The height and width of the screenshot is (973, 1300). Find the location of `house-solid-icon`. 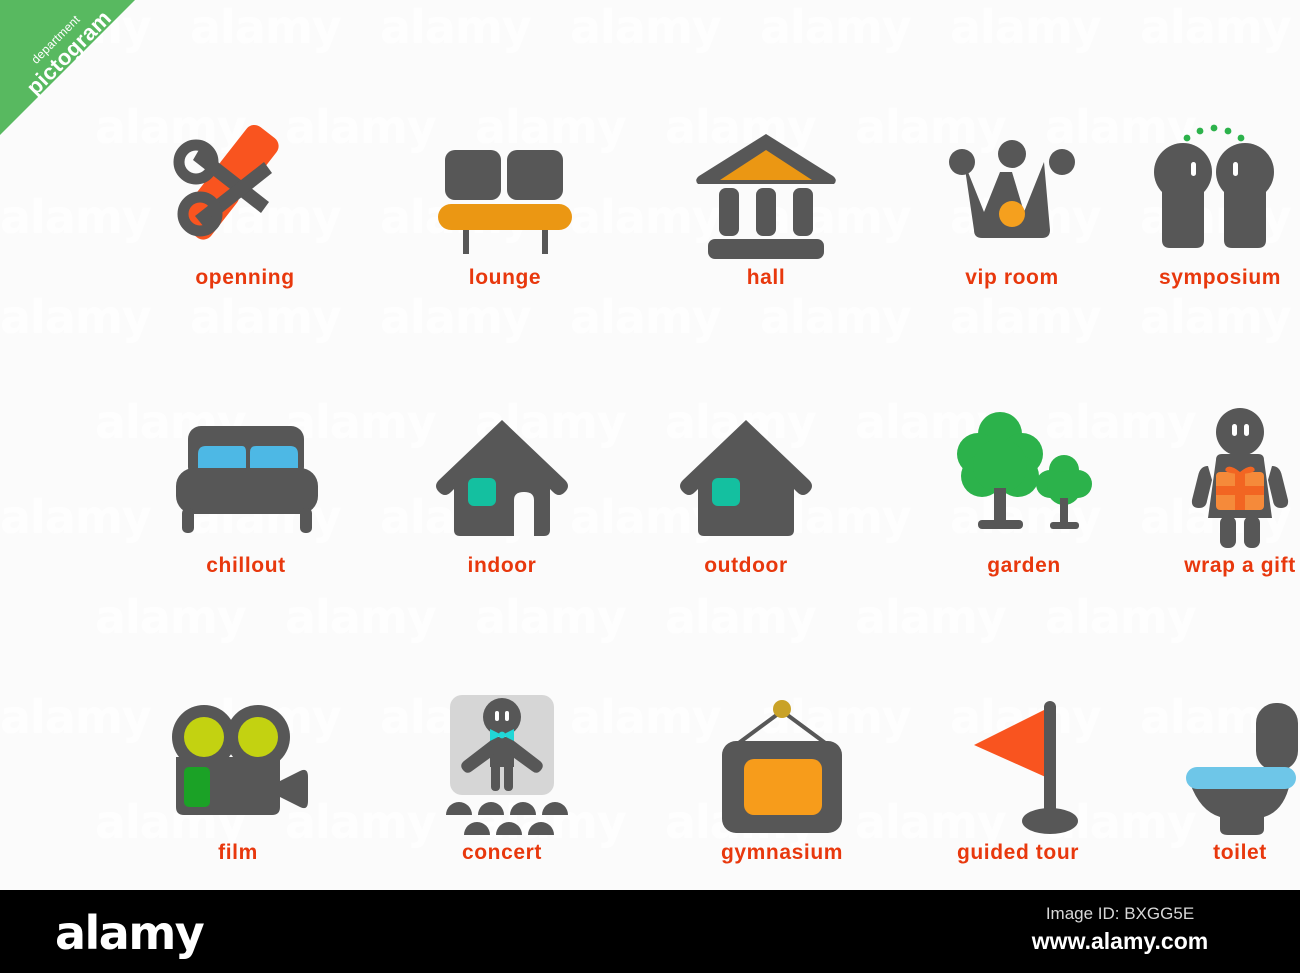

house-solid-icon is located at coordinates (746, 478).